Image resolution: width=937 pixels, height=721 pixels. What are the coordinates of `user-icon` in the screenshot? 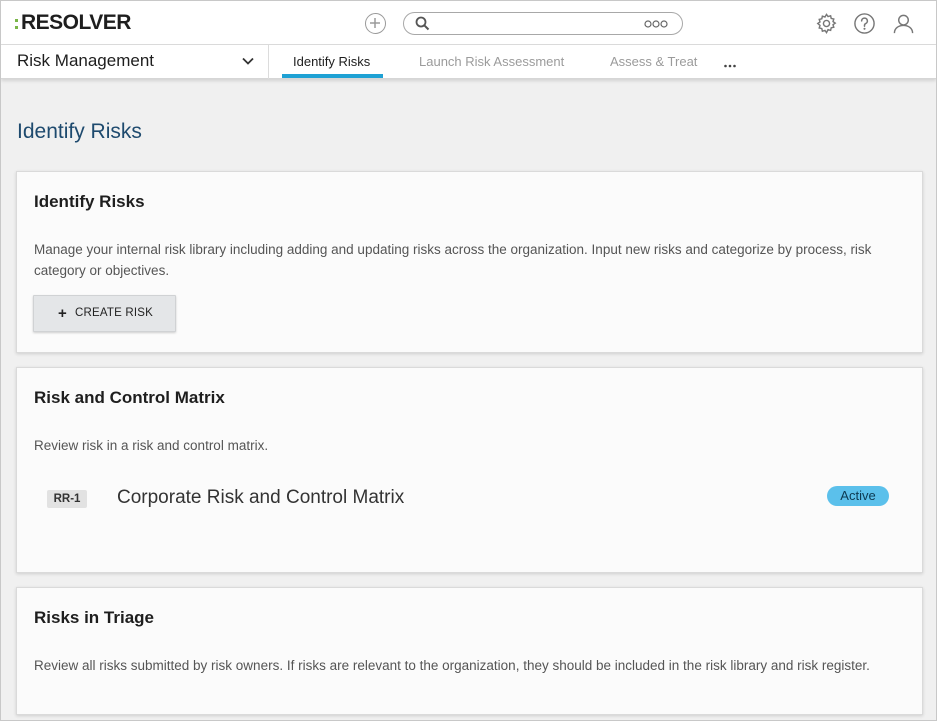 It's located at (903, 23).